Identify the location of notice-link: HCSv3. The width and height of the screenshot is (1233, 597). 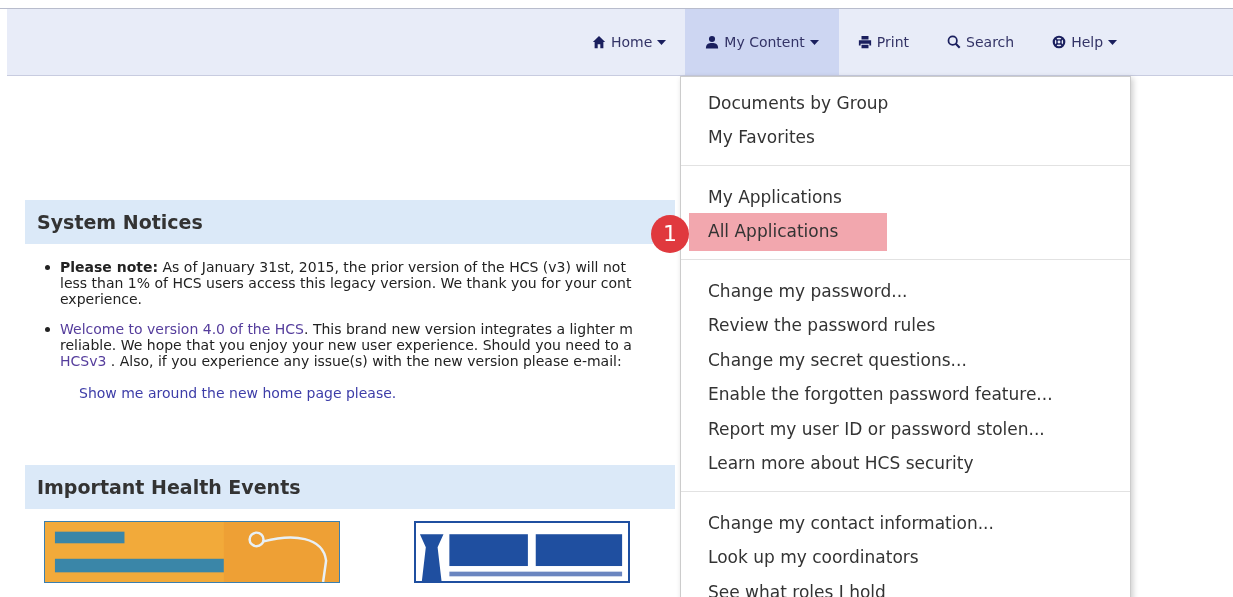
(83, 361).